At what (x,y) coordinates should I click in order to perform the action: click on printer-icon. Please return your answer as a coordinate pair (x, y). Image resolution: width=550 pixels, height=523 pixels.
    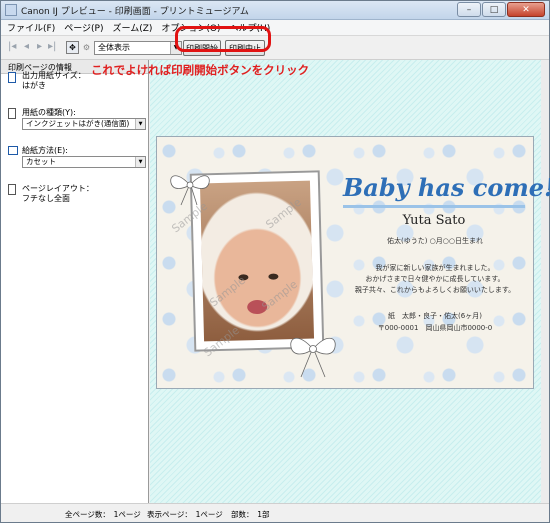
    Looking at the image, I should click on (12, 77).